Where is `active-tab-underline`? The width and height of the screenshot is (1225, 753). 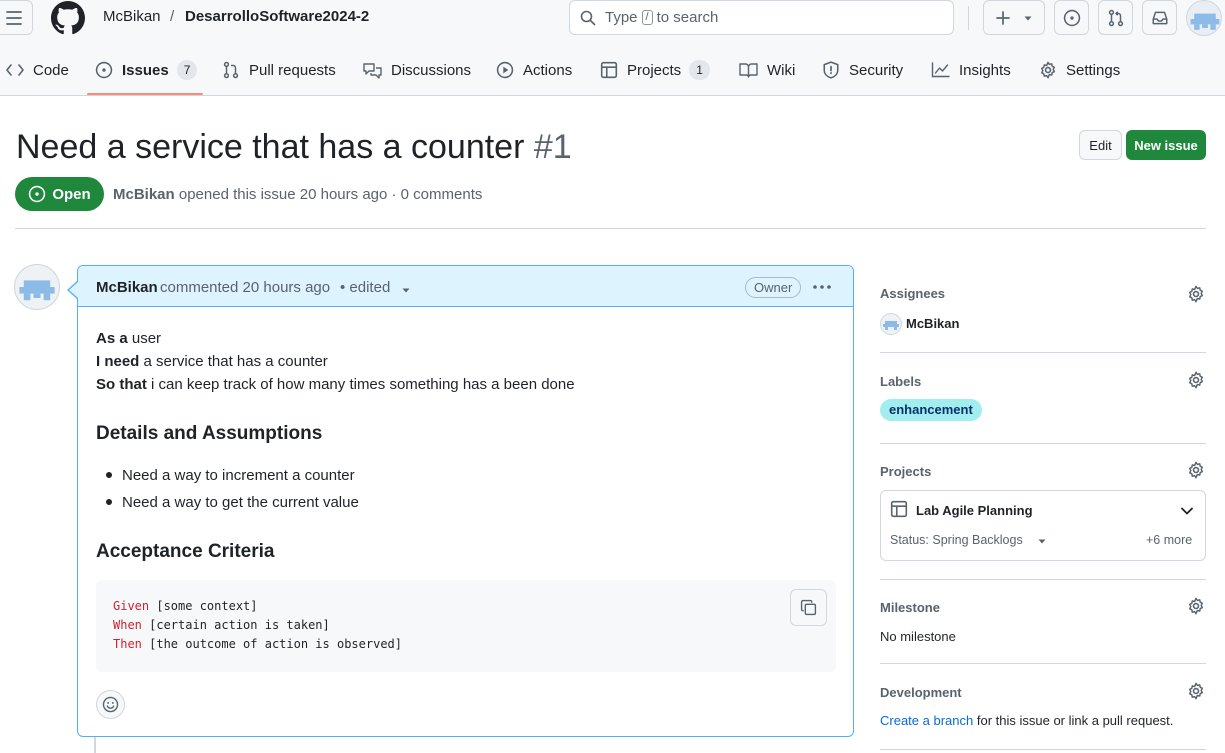 active-tab-underline is located at coordinates (145, 94).